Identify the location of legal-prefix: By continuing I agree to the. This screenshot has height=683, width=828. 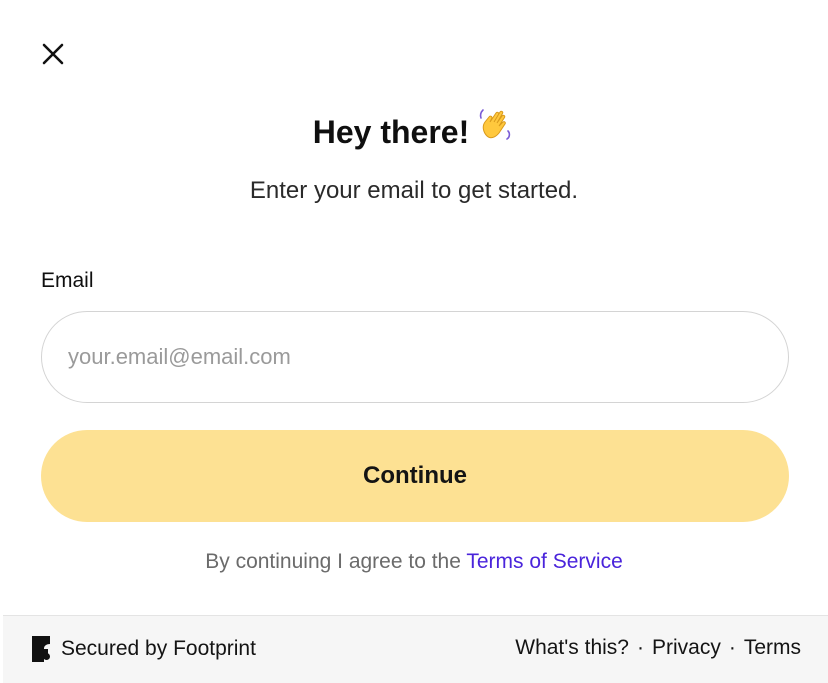
(336, 561).